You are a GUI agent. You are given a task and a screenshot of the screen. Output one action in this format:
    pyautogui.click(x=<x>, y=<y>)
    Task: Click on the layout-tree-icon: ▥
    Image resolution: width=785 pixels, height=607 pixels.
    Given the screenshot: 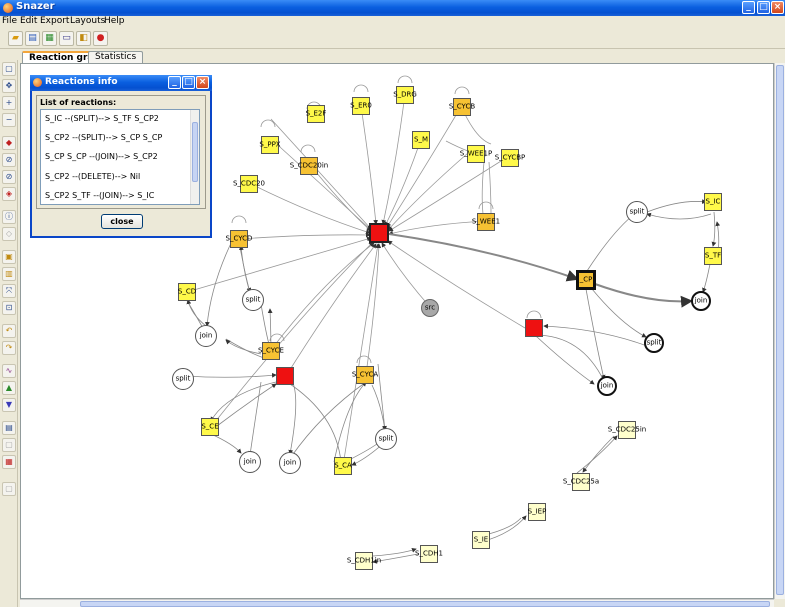 What is the action you would take?
    pyautogui.click(x=9, y=274)
    